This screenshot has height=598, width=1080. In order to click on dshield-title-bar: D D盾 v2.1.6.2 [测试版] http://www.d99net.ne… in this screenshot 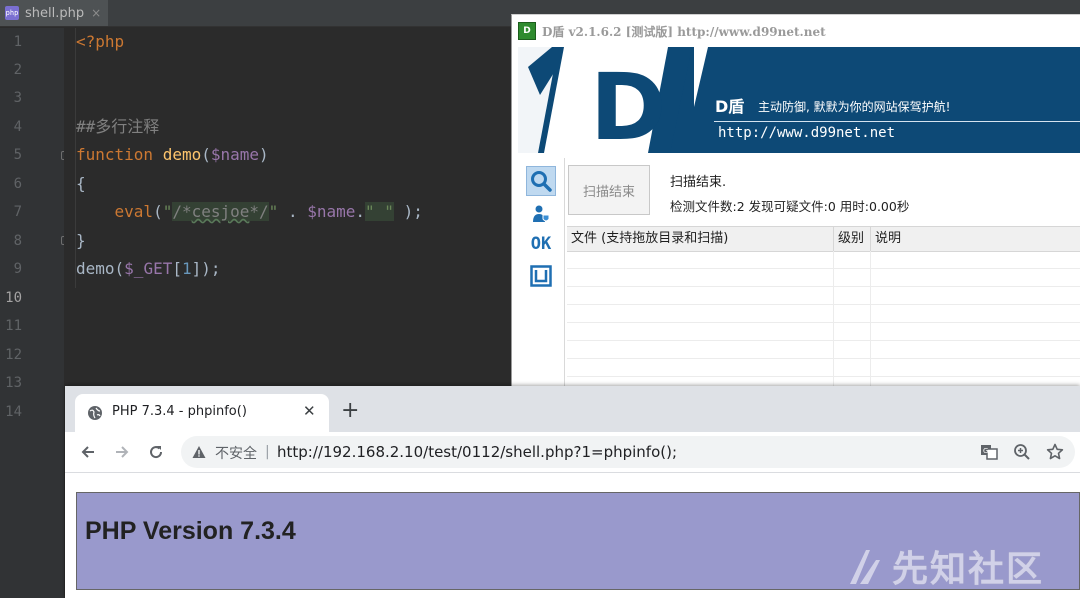, I will do `click(796, 31)`.